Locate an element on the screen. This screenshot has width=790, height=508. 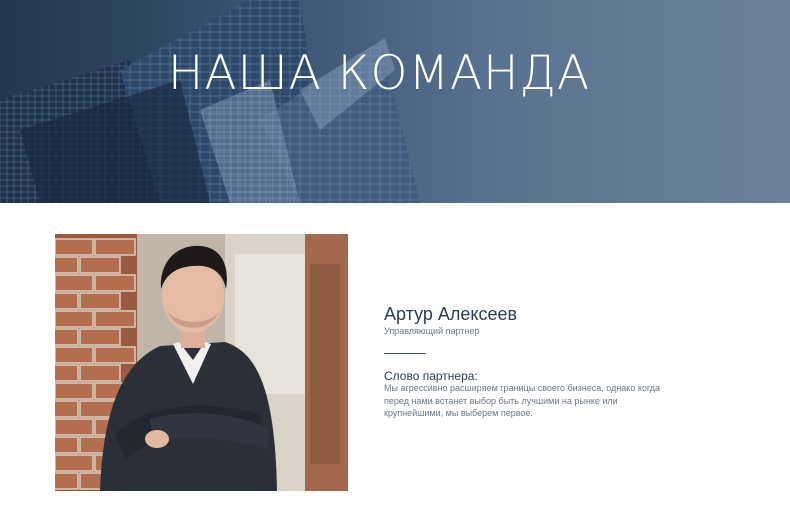
member-name: Артур Алексеев is located at coordinates (451, 314).